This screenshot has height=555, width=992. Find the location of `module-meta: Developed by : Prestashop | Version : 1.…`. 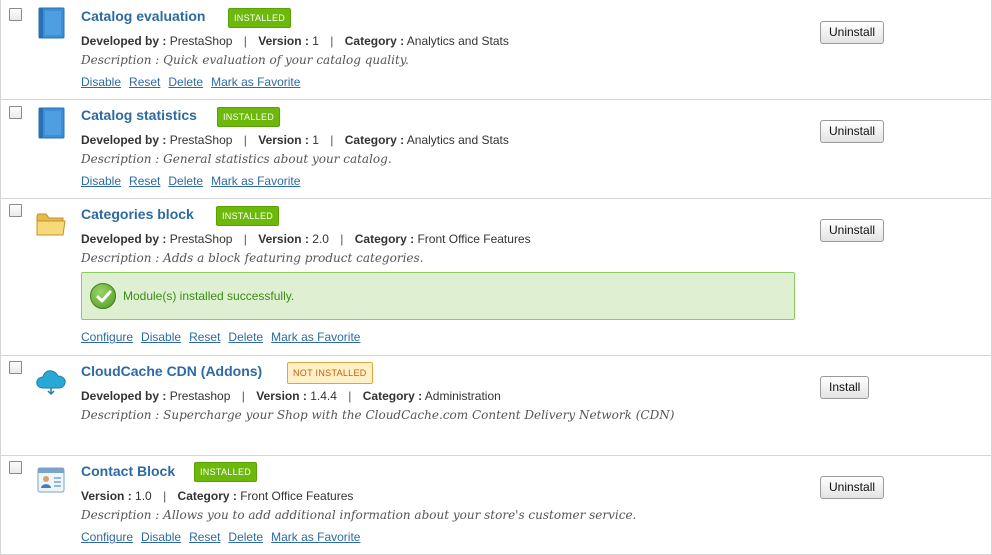

module-meta: Developed by : Prestashop | Version : 1.… is located at coordinates (291, 396).